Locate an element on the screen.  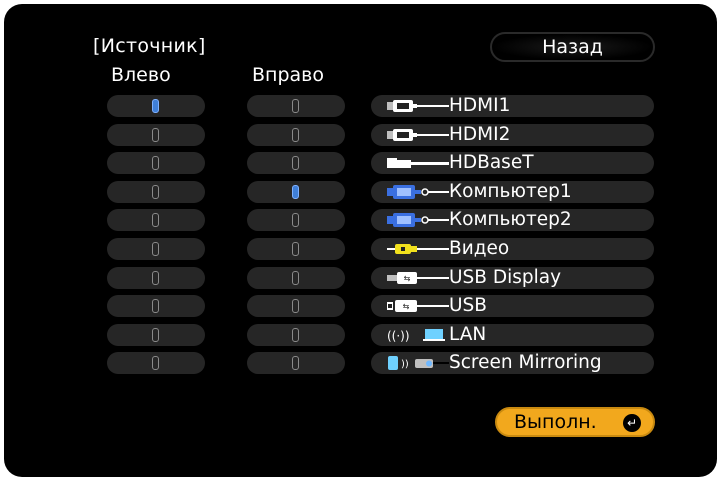
source-row: Видео is located at coordinates (512, 249).